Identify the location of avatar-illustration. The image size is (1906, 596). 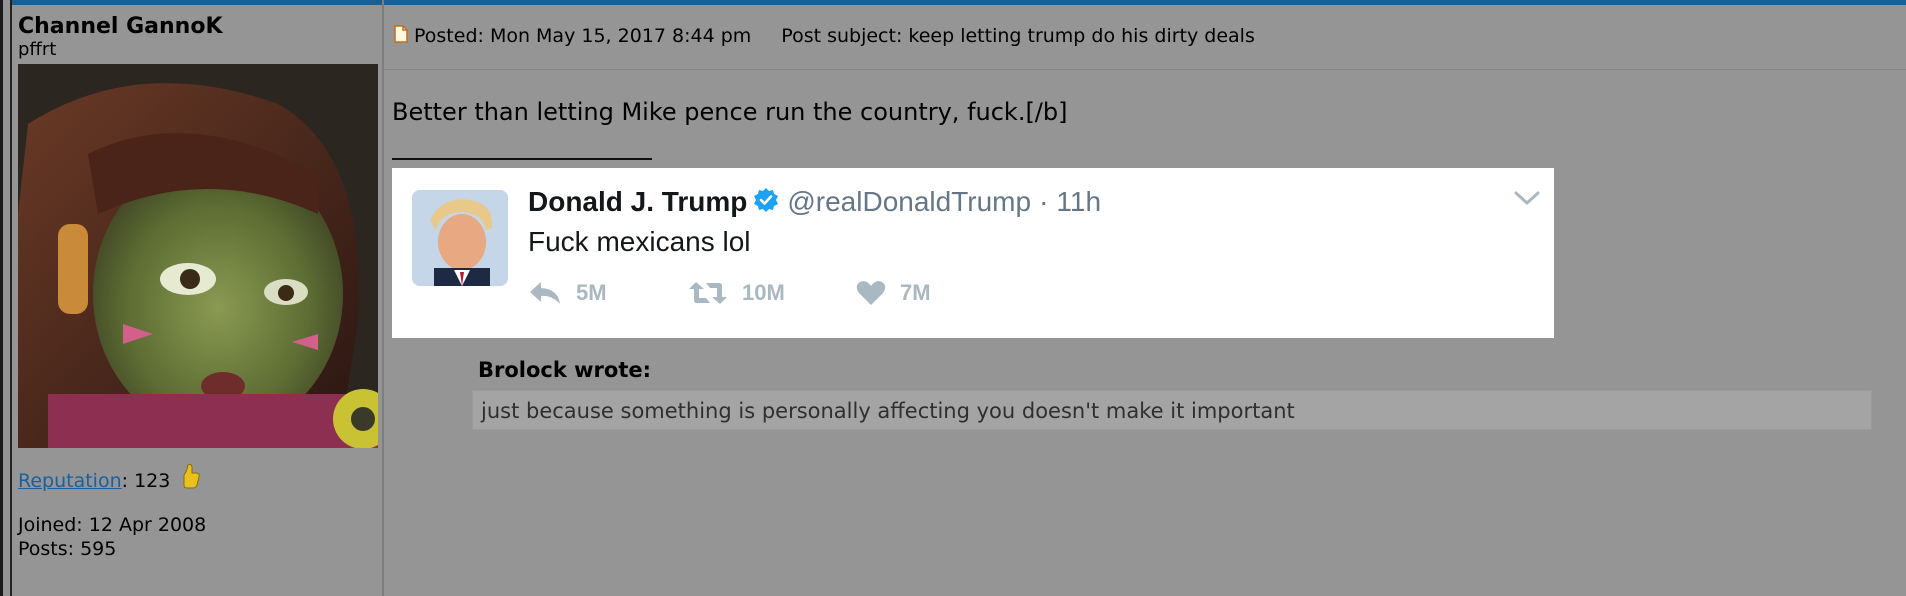
(198, 256).